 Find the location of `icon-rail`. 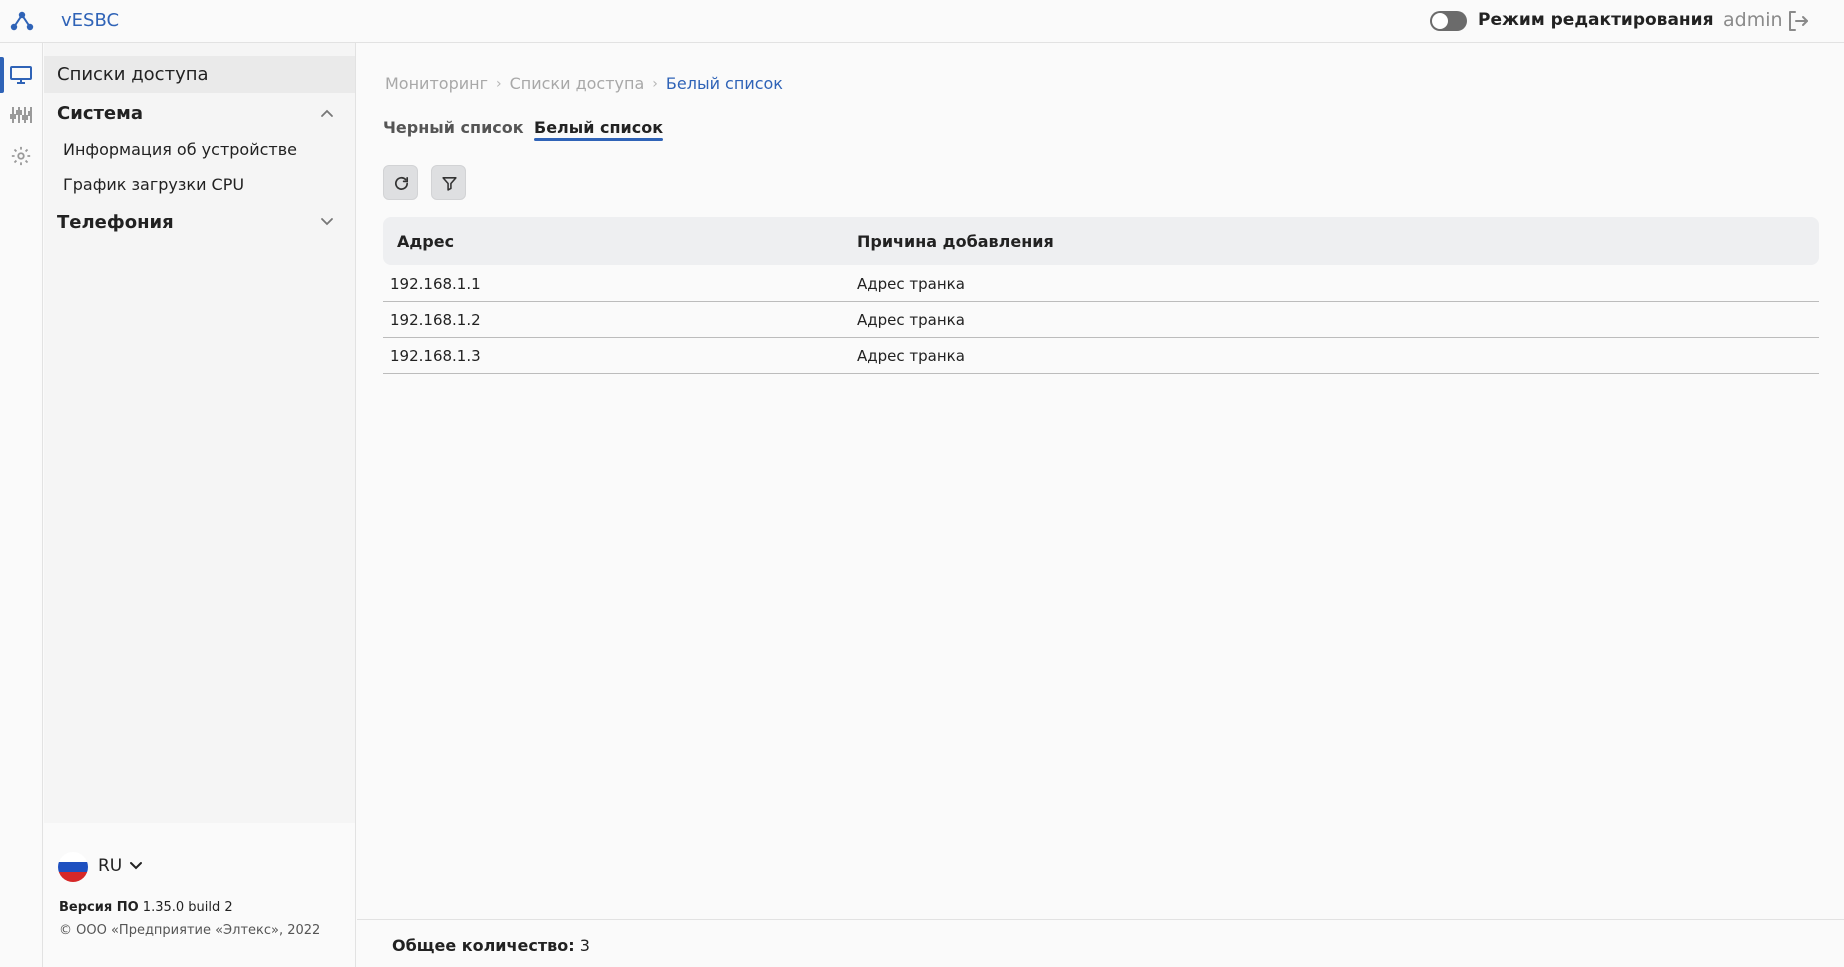

icon-rail is located at coordinates (21, 505).